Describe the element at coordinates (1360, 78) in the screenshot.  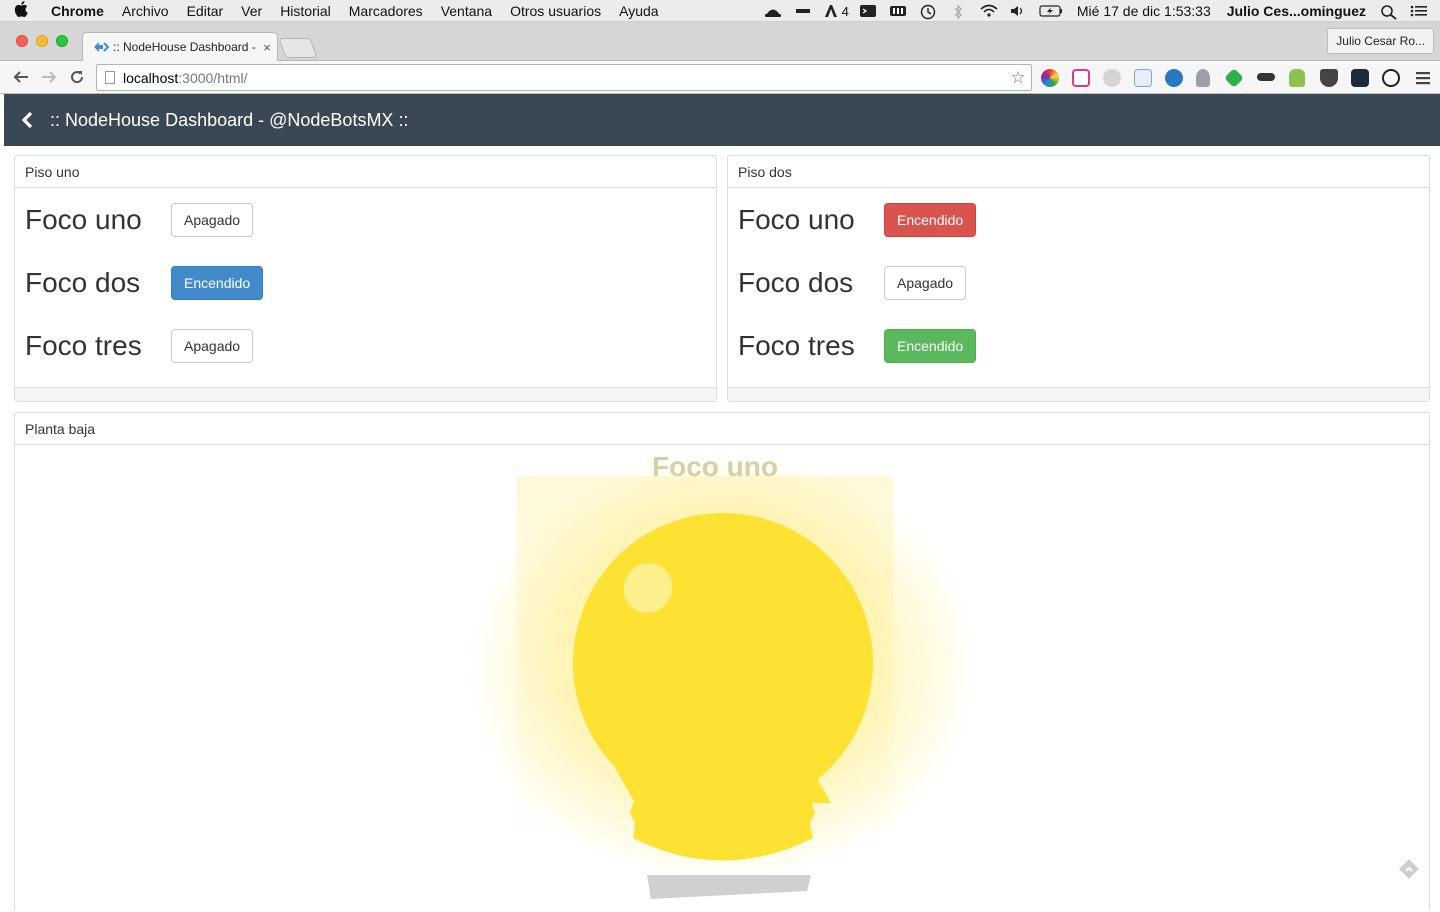
I see `qr-extension-icon` at that location.